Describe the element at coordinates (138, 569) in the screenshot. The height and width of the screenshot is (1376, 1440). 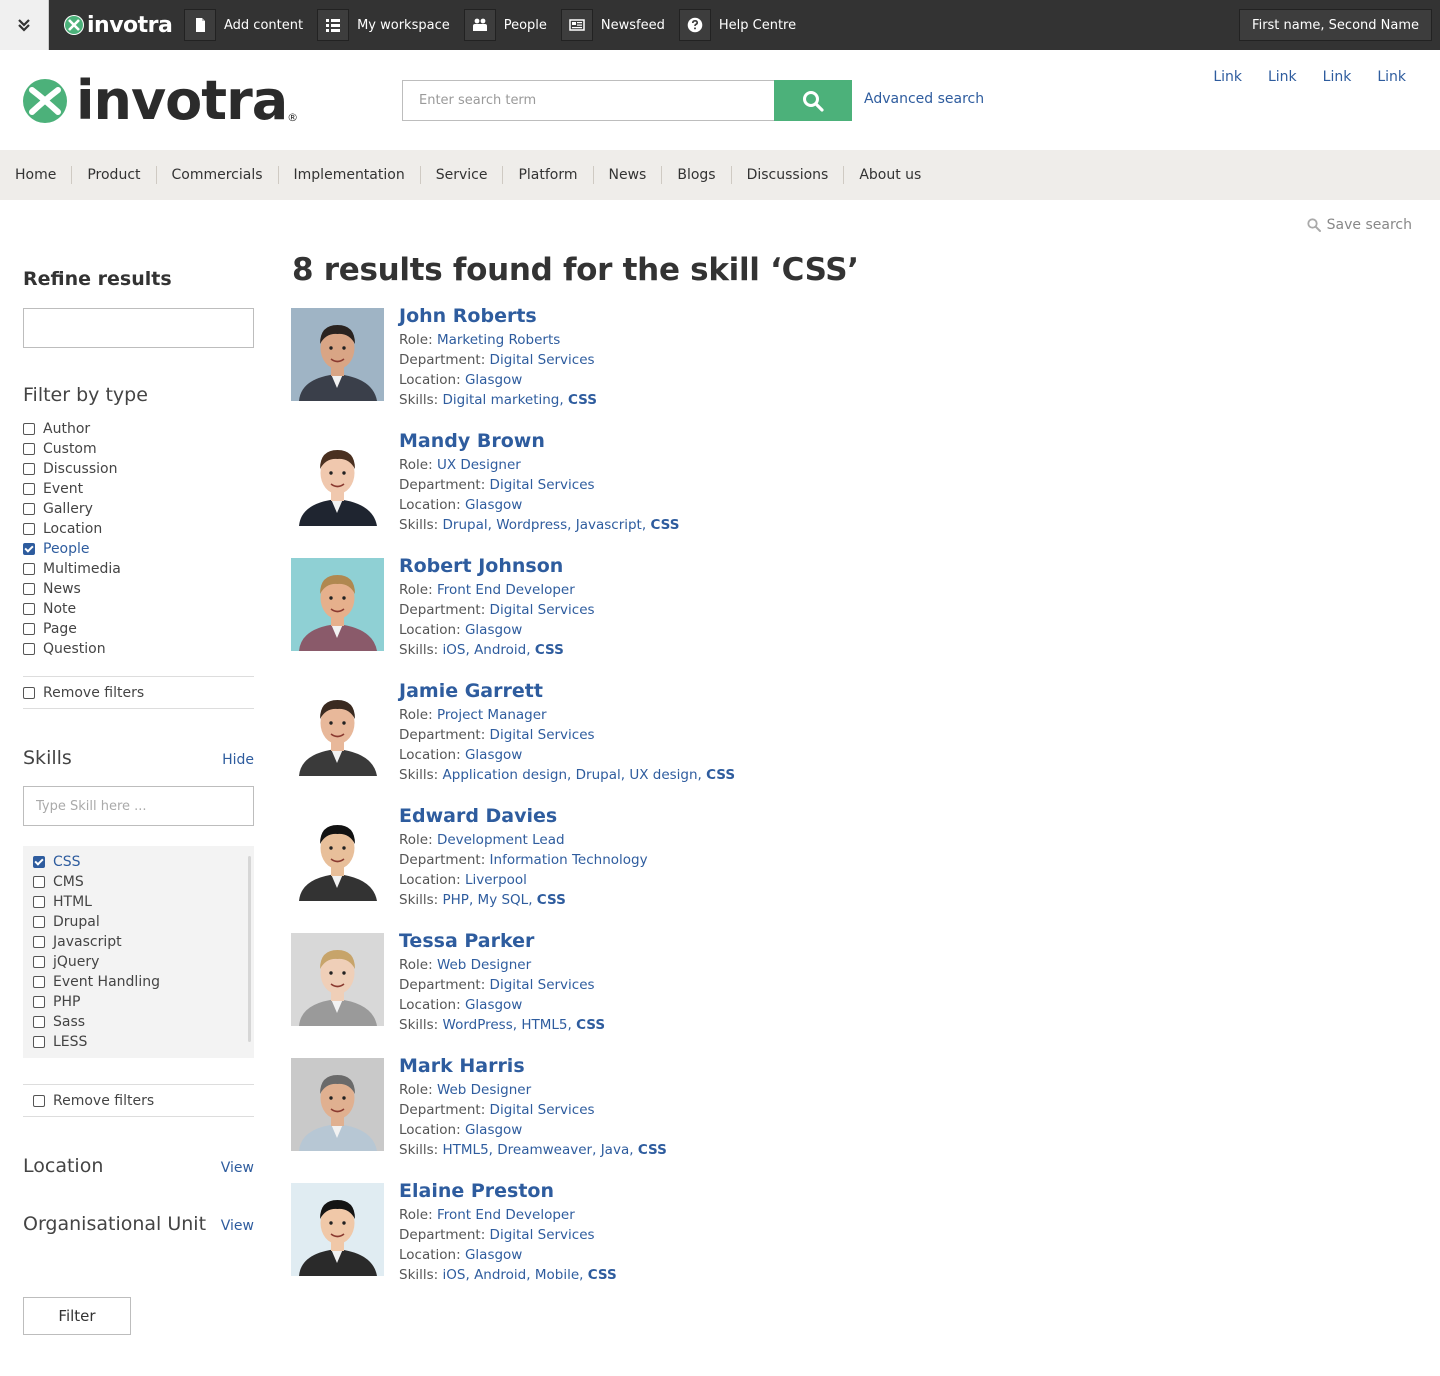
I see `type-option-multimedia: Multimedia` at that location.